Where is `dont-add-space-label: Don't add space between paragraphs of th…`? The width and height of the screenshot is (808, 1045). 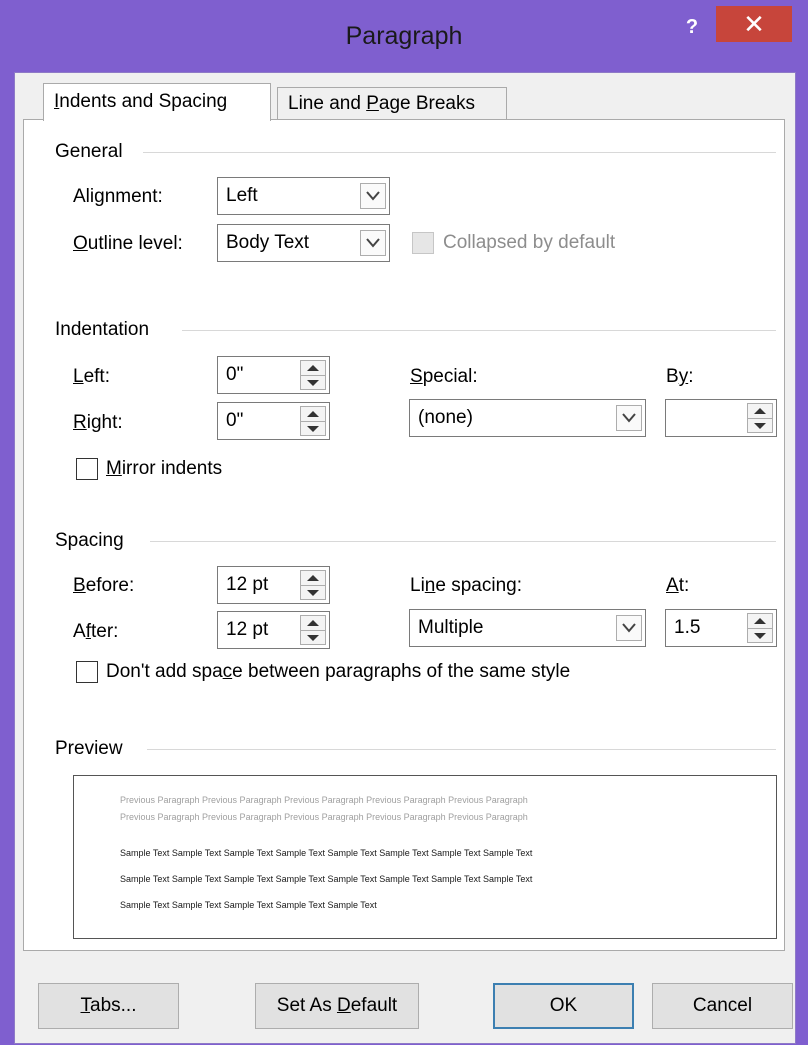
dont-add-space-label: Don't add space between paragraphs of th… is located at coordinates (338, 671).